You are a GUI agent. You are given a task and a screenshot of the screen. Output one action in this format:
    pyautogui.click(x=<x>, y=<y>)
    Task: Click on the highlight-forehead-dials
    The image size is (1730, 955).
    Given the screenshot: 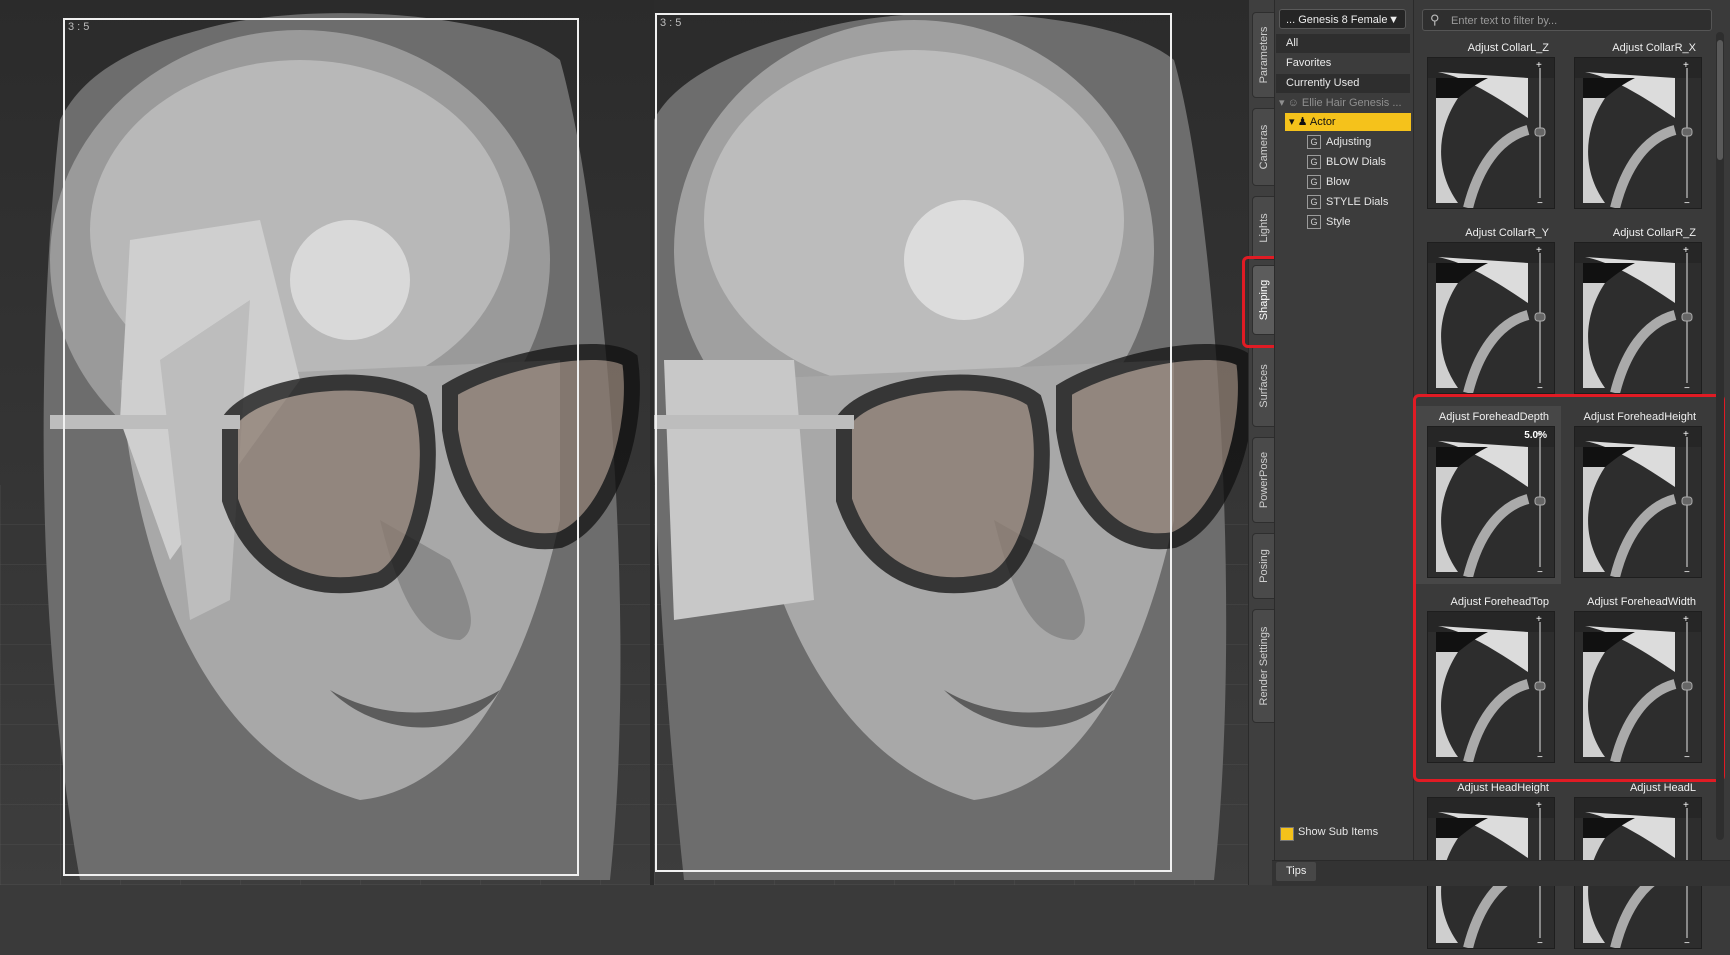 What is the action you would take?
    pyautogui.click(x=1569, y=588)
    